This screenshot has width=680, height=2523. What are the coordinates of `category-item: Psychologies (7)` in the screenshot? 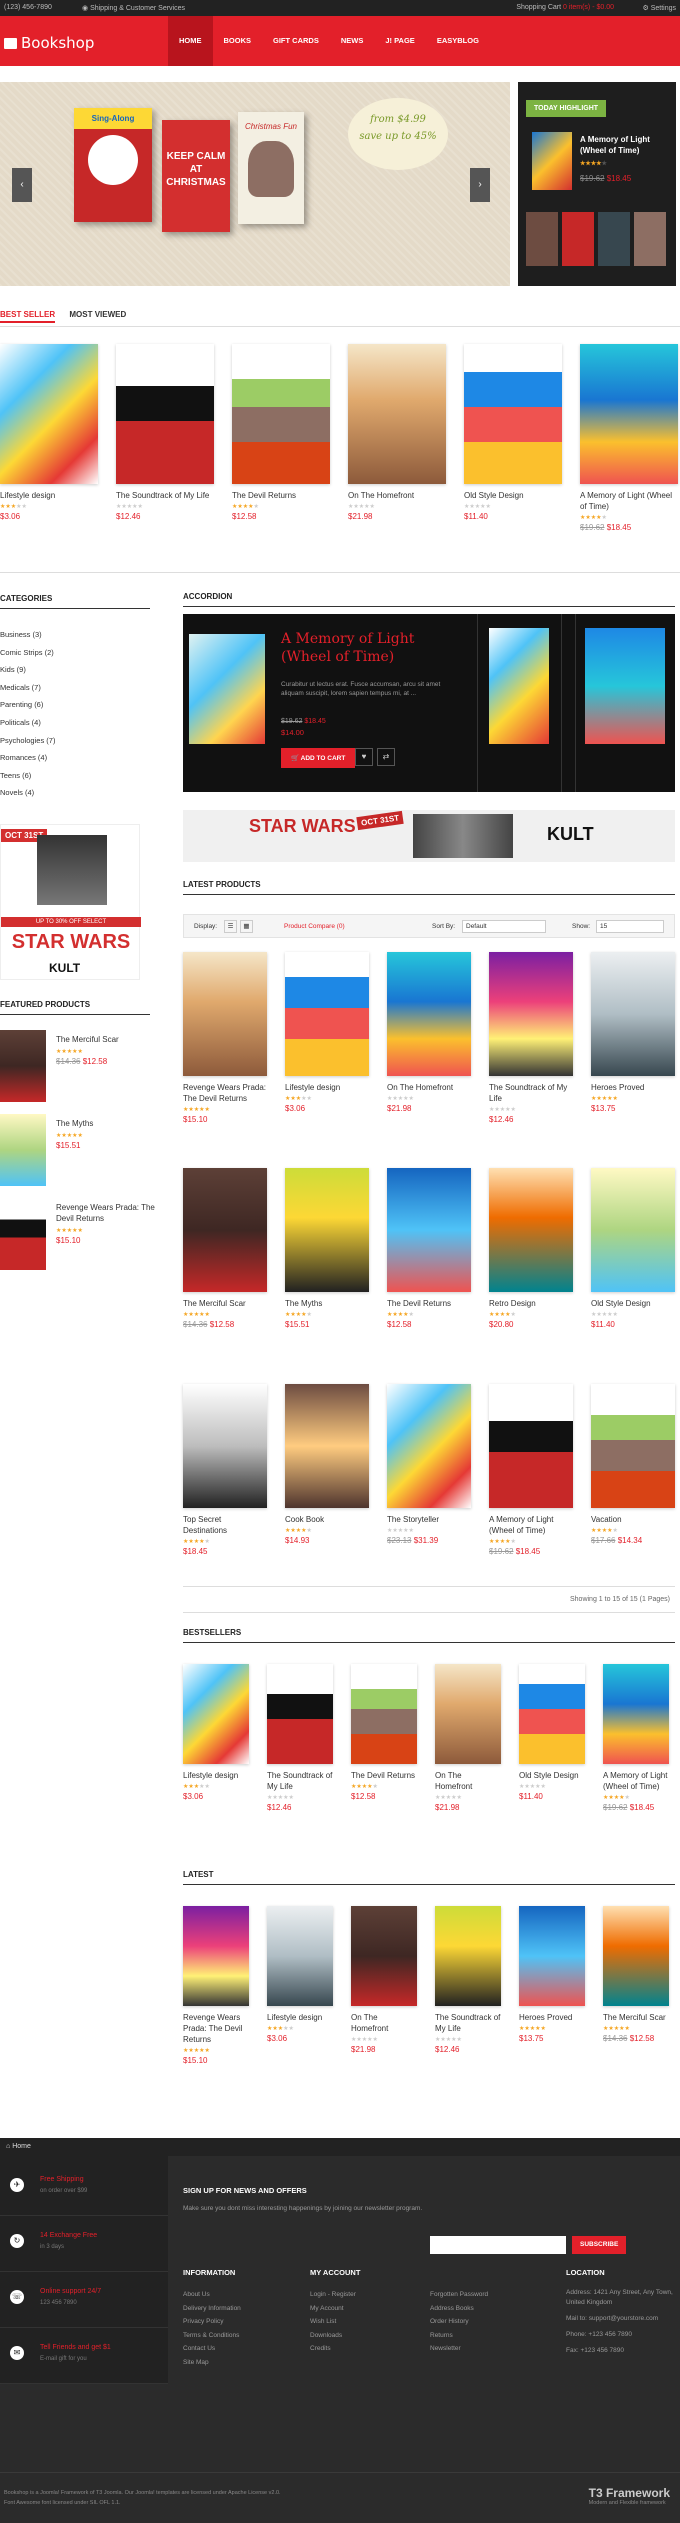 It's located at (27, 741).